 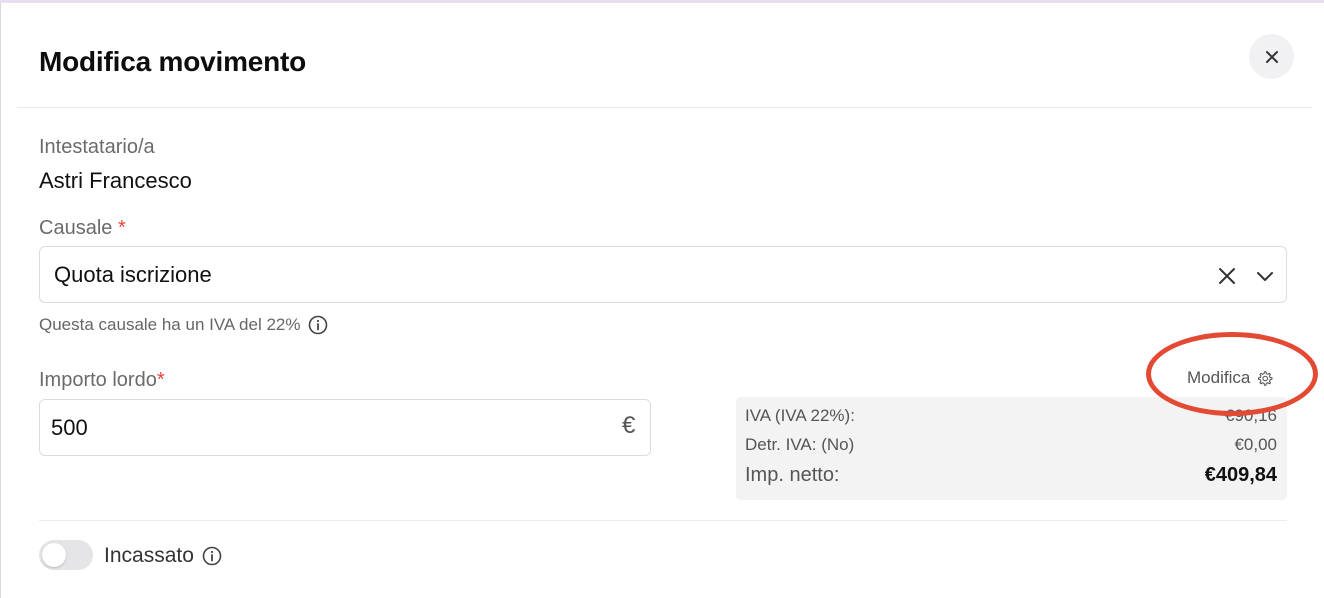 I want to click on causale-selected-value: Quota iscrizione, so click(x=133, y=274).